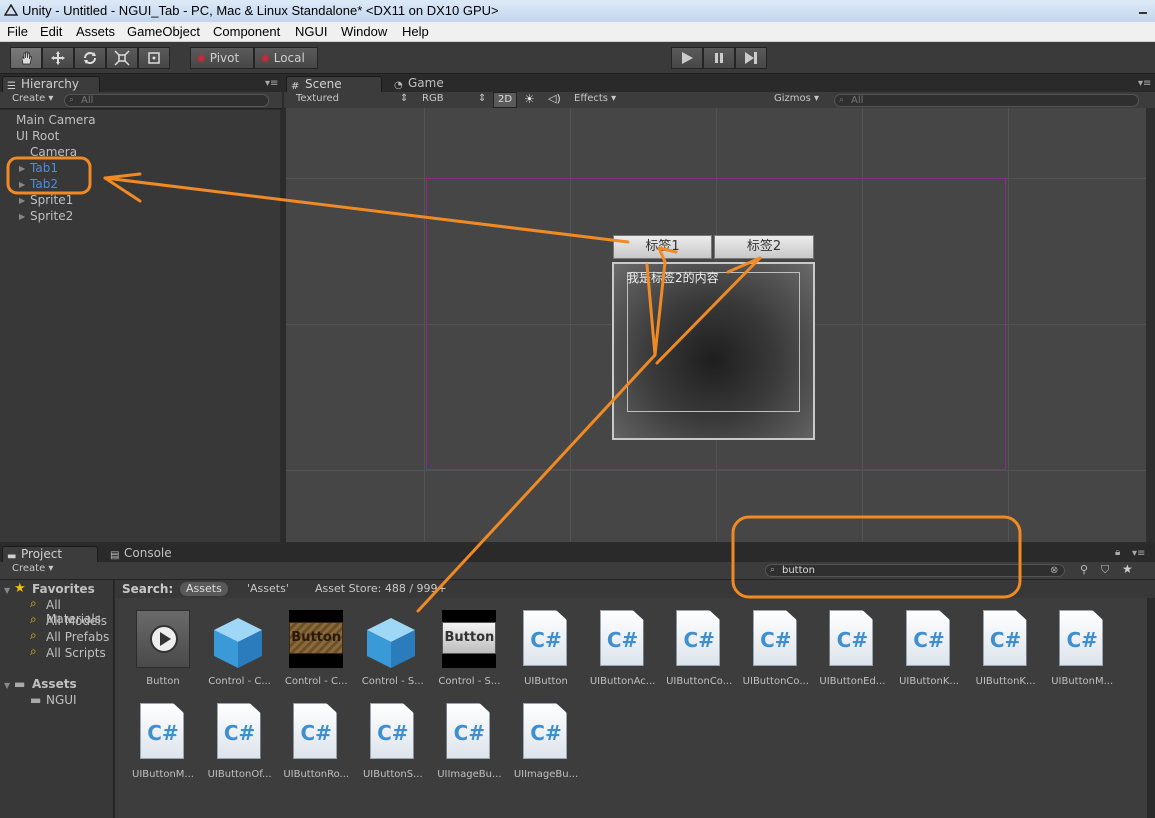 Image resolution: width=1155 pixels, height=818 pixels. What do you see at coordinates (673, 278) in the screenshot?
I see `tab-content-text: 我是标签2的内容` at bounding box center [673, 278].